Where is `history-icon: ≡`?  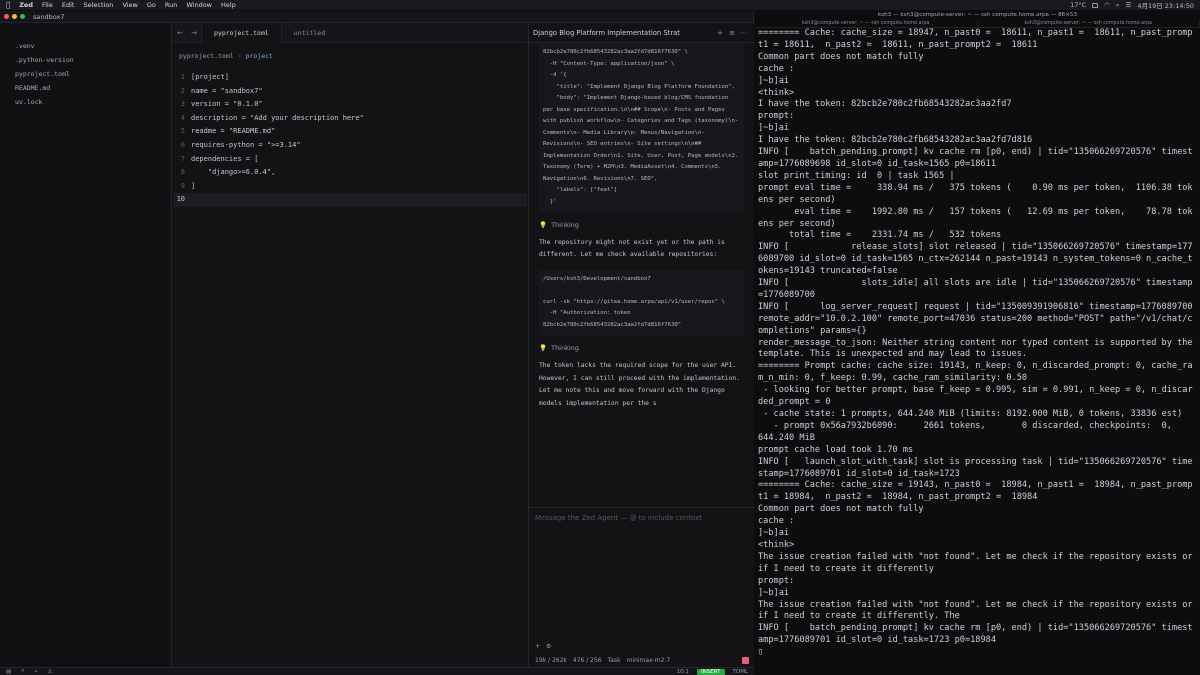
history-icon: ≡ is located at coordinates (732, 33).